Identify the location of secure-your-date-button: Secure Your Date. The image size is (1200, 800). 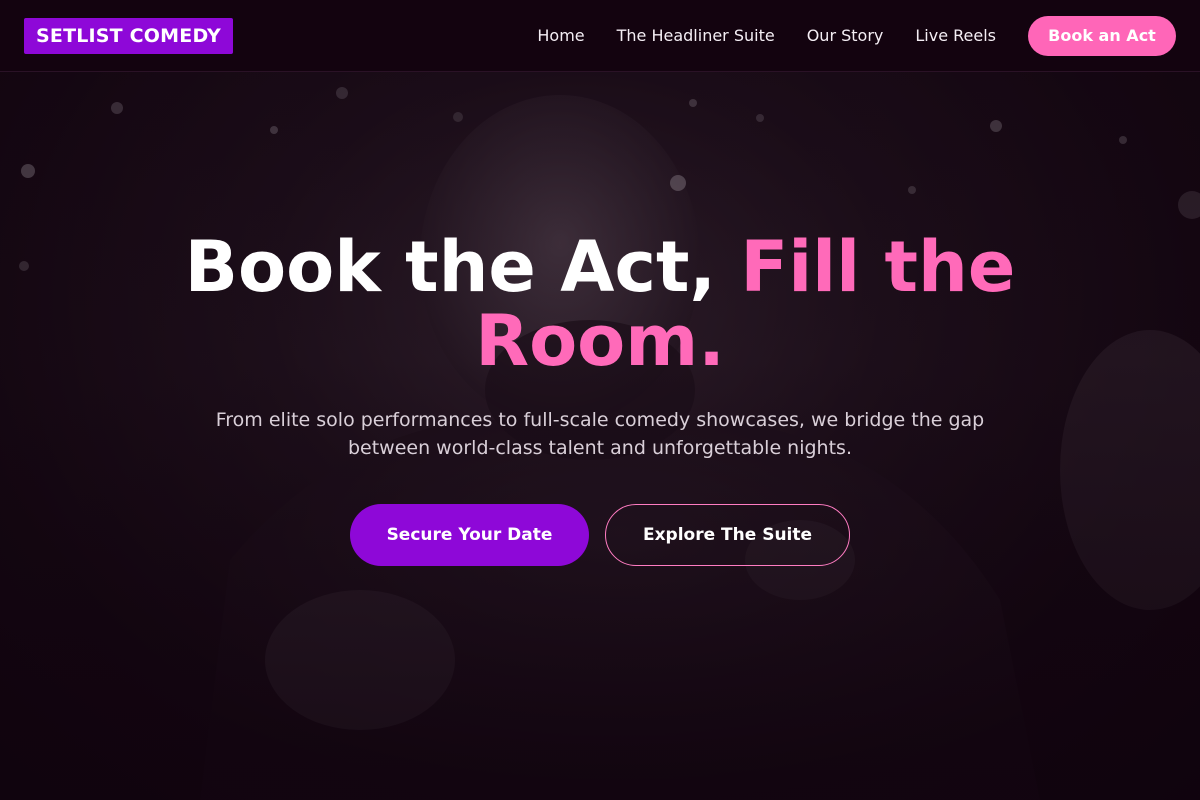
(469, 535).